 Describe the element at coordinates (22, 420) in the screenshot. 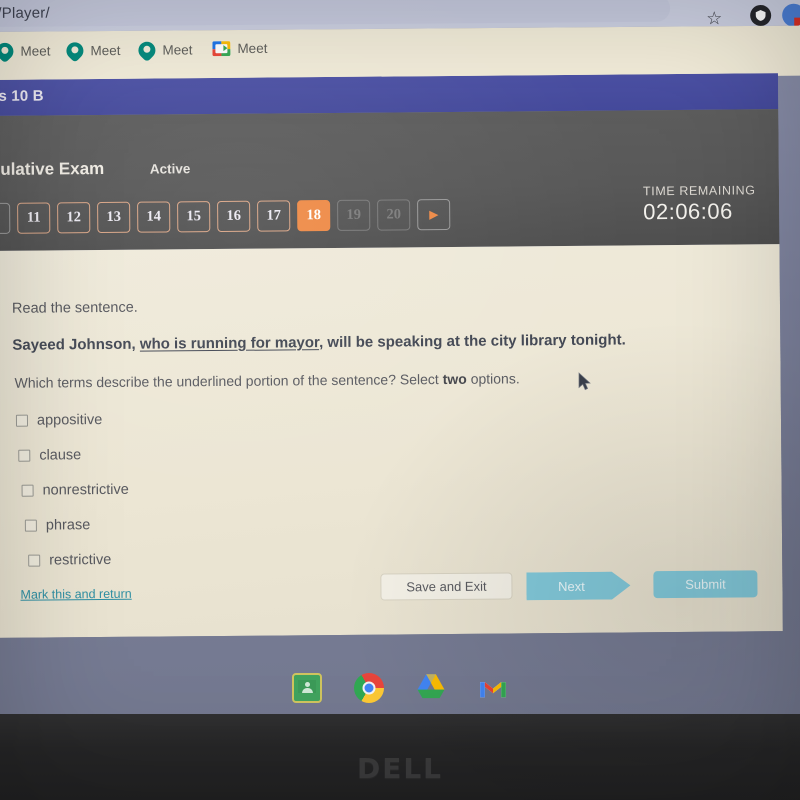

I see `checkbox-appositive` at that location.